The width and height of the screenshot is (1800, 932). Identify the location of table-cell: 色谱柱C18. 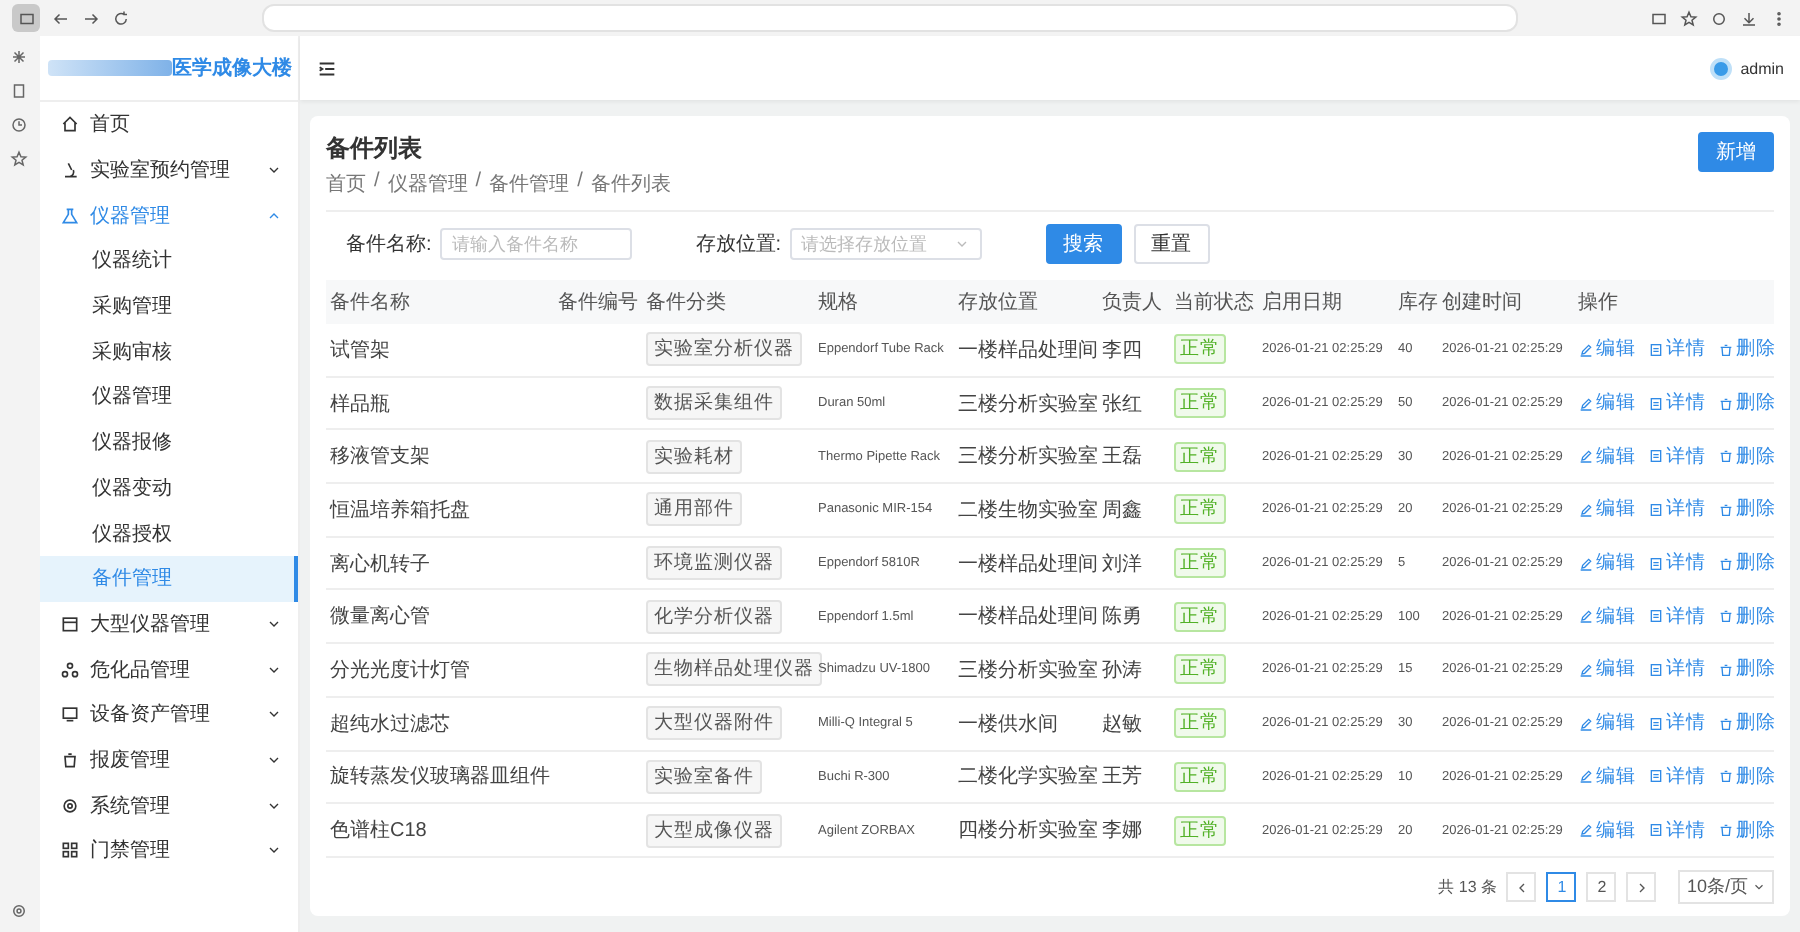
(378, 831).